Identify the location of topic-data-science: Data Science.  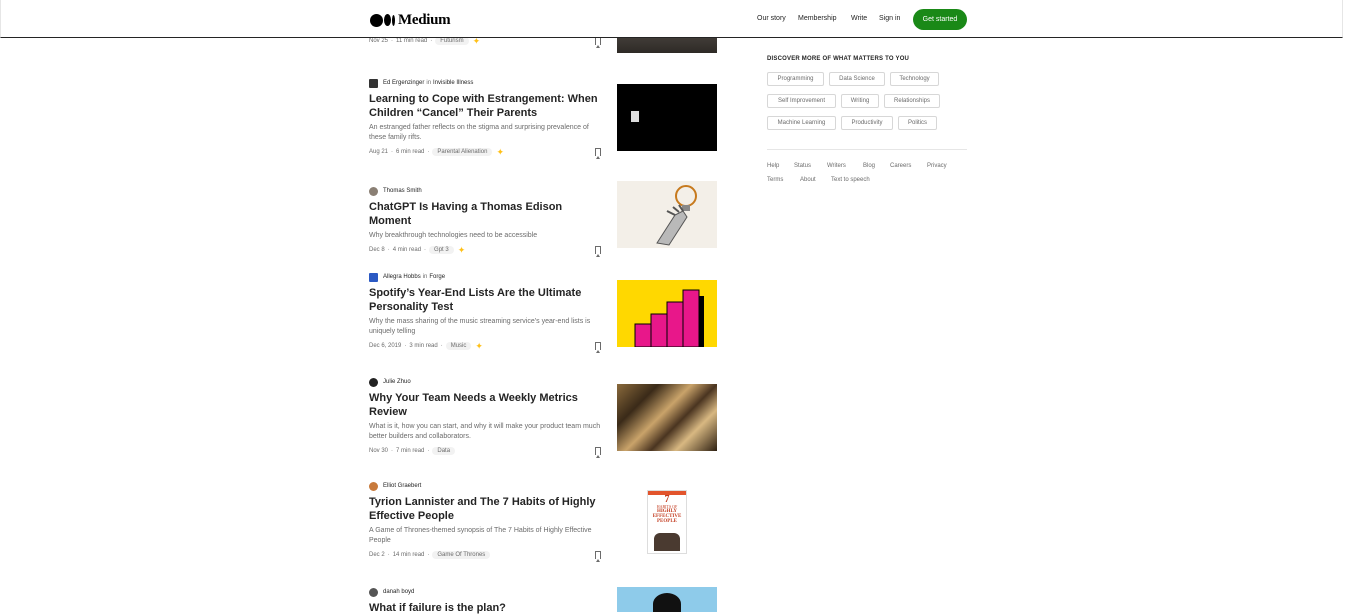
(857, 79).